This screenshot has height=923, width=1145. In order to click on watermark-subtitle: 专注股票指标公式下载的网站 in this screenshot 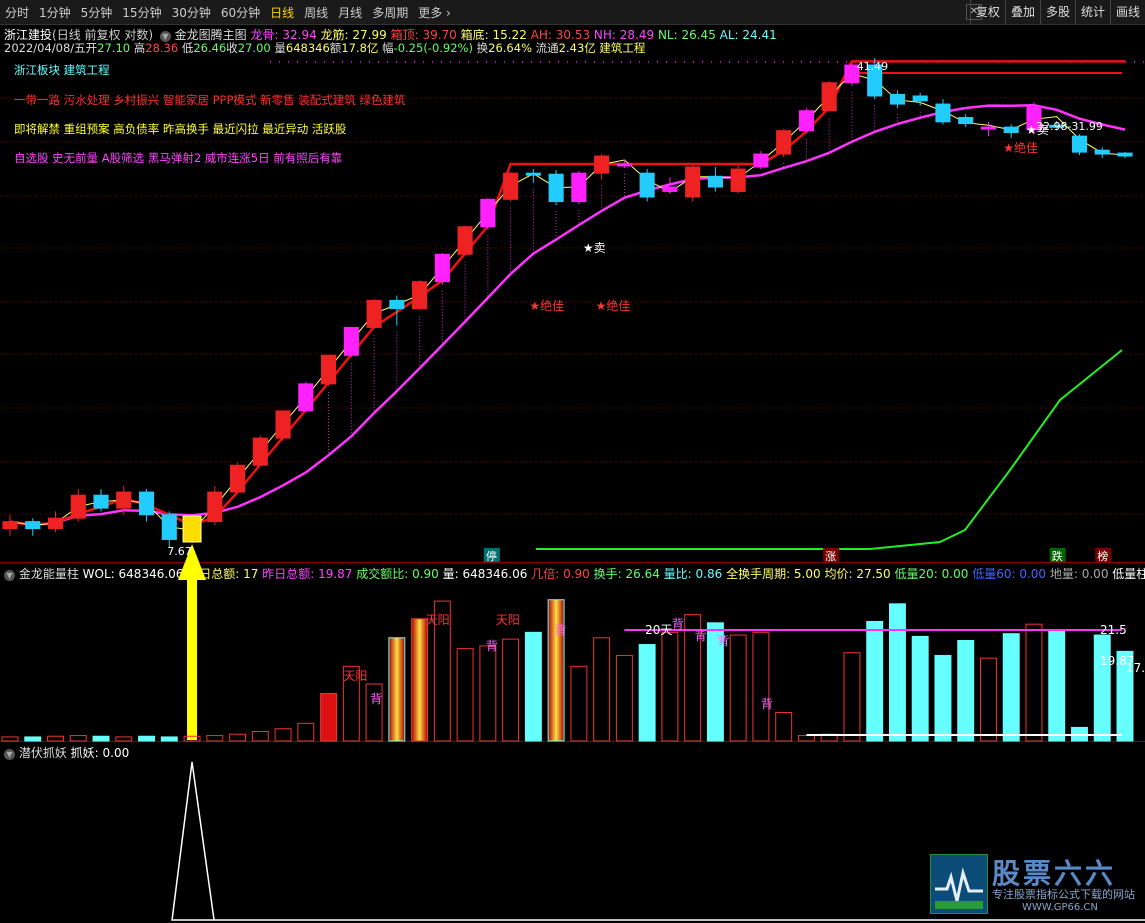, I will do `click(1063, 894)`.